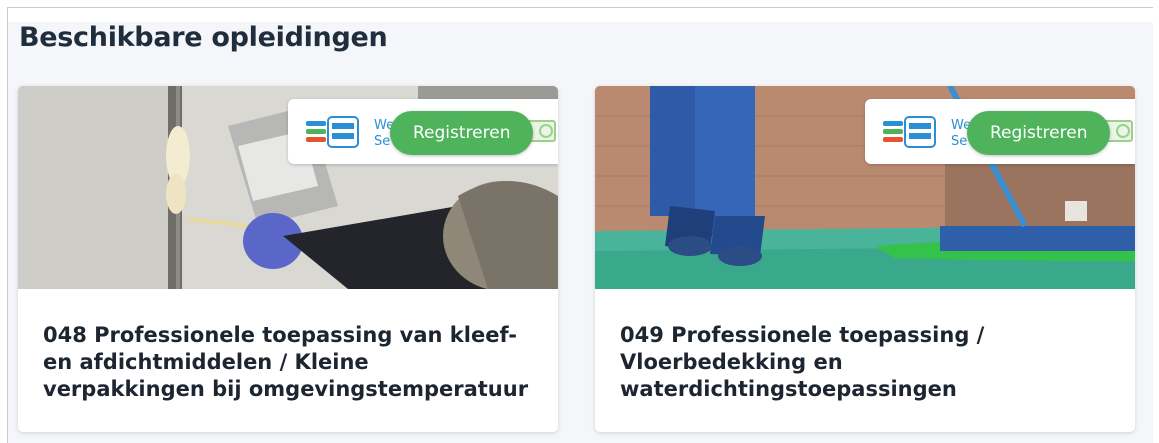  Describe the element at coordinates (731, 362) in the screenshot. I see `card-title-line: Vloerbedekking en` at that location.